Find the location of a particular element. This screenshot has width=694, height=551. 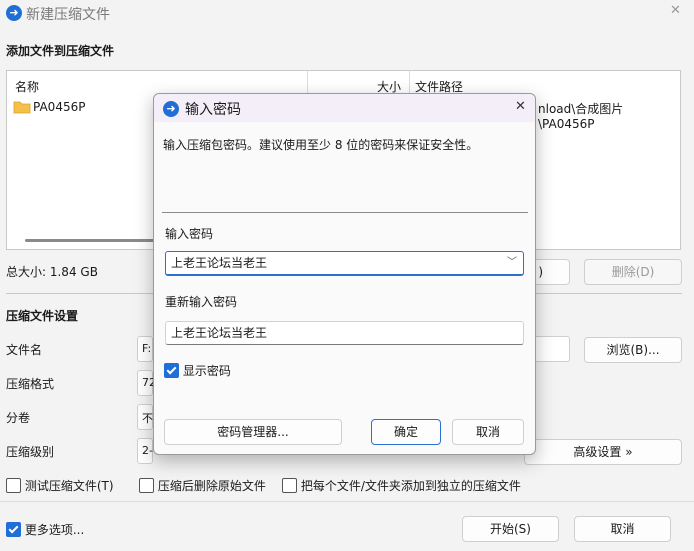

divider is located at coordinates (347, 501).